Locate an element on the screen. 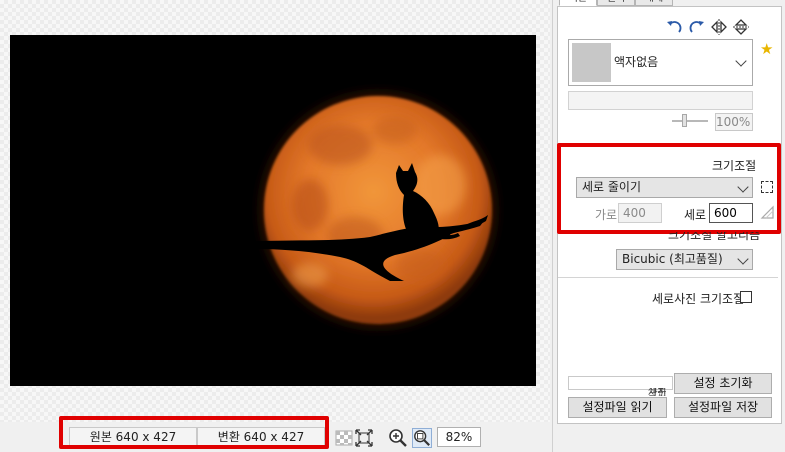 The width and height of the screenshot is (785, 452). tab-object: 개체 is located at coordinates (654, 3).